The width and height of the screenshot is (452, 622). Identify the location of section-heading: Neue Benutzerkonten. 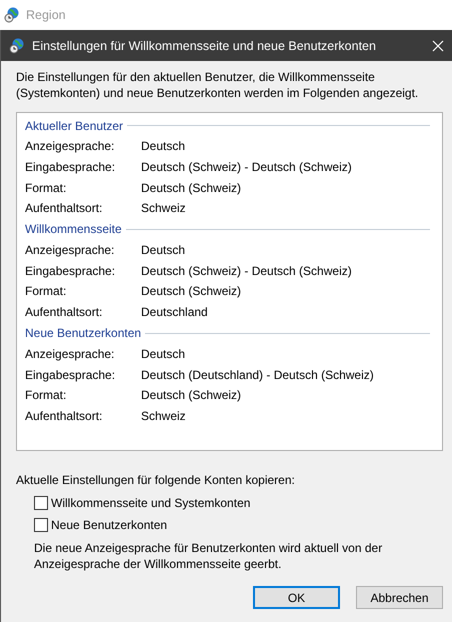
(83, 333).